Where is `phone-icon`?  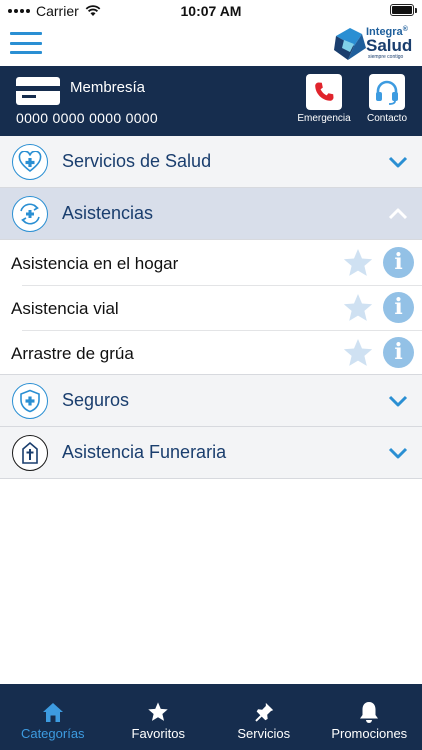 phone-icon is located at coordinates (324, 92).